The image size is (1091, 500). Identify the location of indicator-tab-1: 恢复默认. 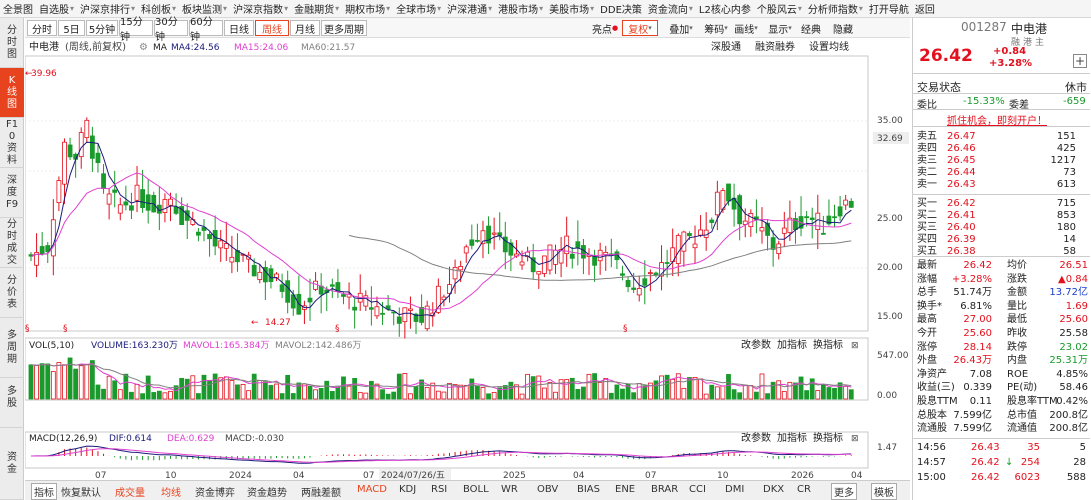
(81, 491).